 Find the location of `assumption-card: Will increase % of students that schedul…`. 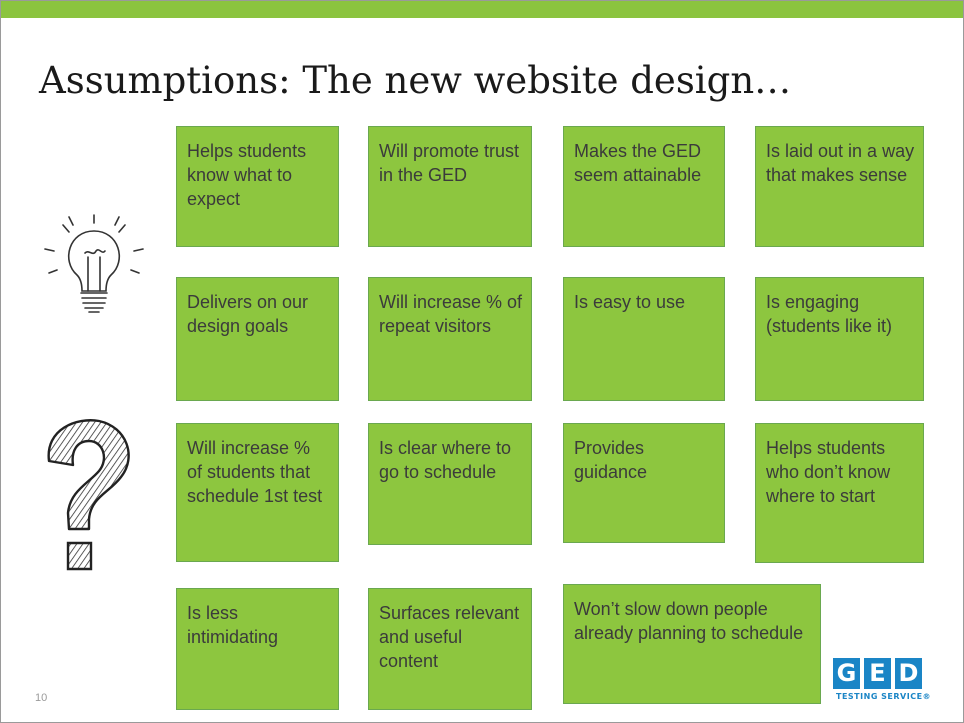

assumption-card: Will increase % of students that schedul… is located at coordinates (257, 492).